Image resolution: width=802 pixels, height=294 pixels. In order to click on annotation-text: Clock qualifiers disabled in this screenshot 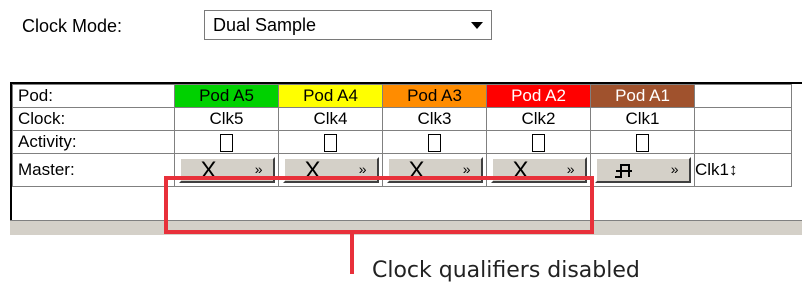, I will do `click(506, 270)`.